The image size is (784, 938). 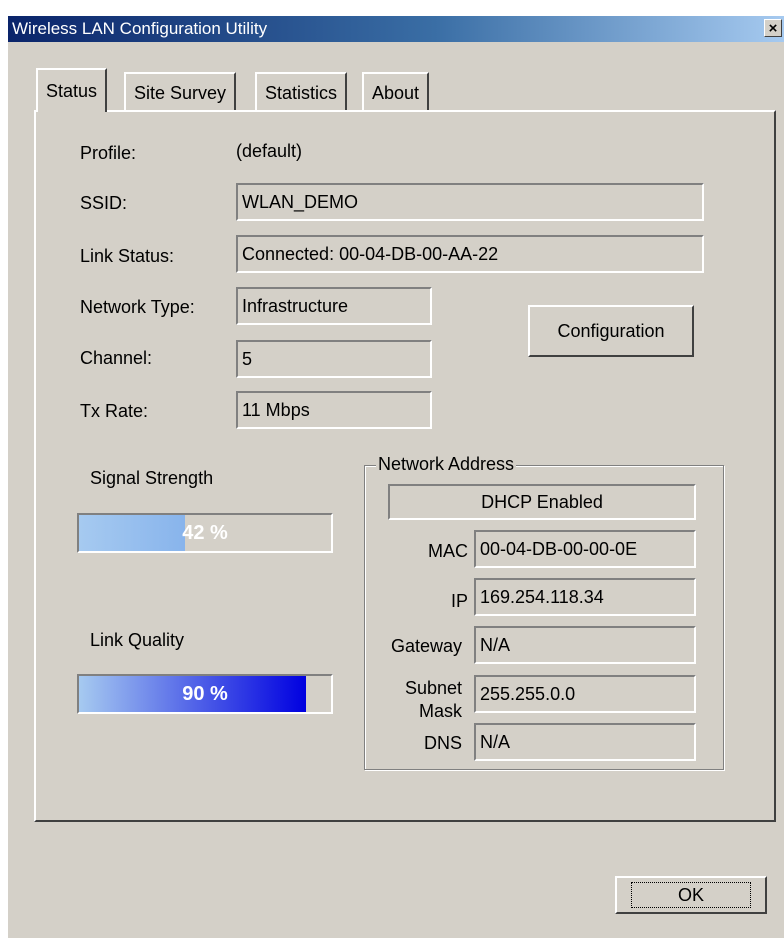 What do you see at coordinates (433, 688) in the screenshot?
I see `subnet-label-line1: Subnet` at bounding box center [433, 688].